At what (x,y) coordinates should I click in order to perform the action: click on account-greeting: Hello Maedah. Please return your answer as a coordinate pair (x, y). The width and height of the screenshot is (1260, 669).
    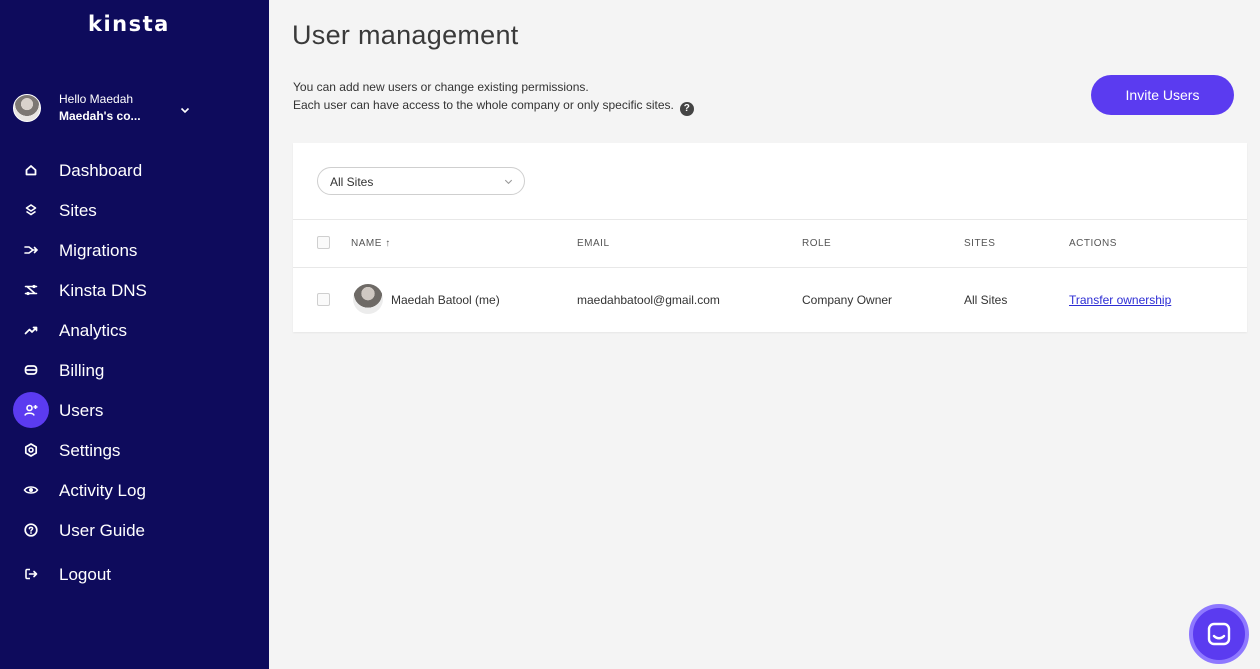
    Looking at the image, I should click on (96, 99).